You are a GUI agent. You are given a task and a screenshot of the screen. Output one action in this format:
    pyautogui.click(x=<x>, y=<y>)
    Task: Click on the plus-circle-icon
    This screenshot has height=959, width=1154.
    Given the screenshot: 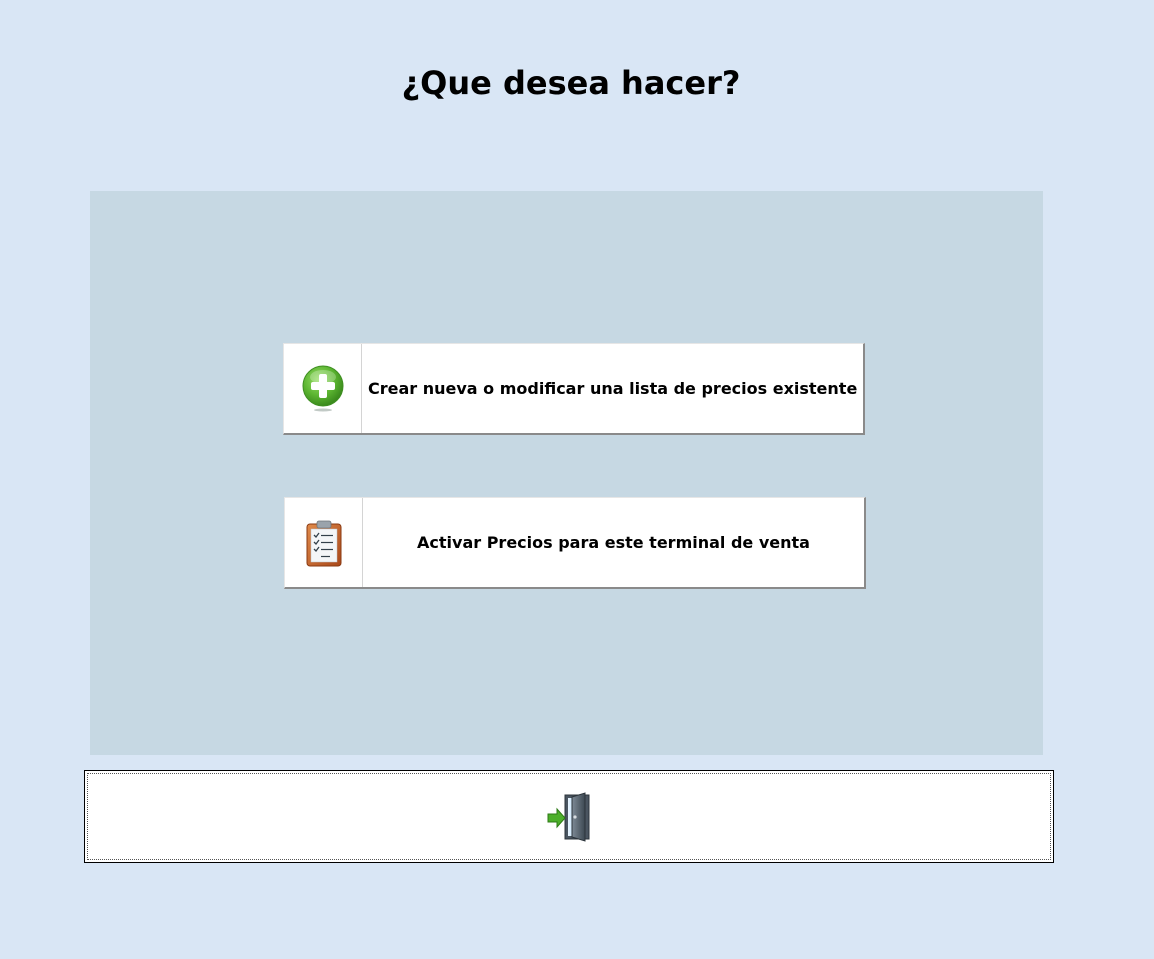 What is the action you would take?
    pyautogui.click(x=322, y=388)
    